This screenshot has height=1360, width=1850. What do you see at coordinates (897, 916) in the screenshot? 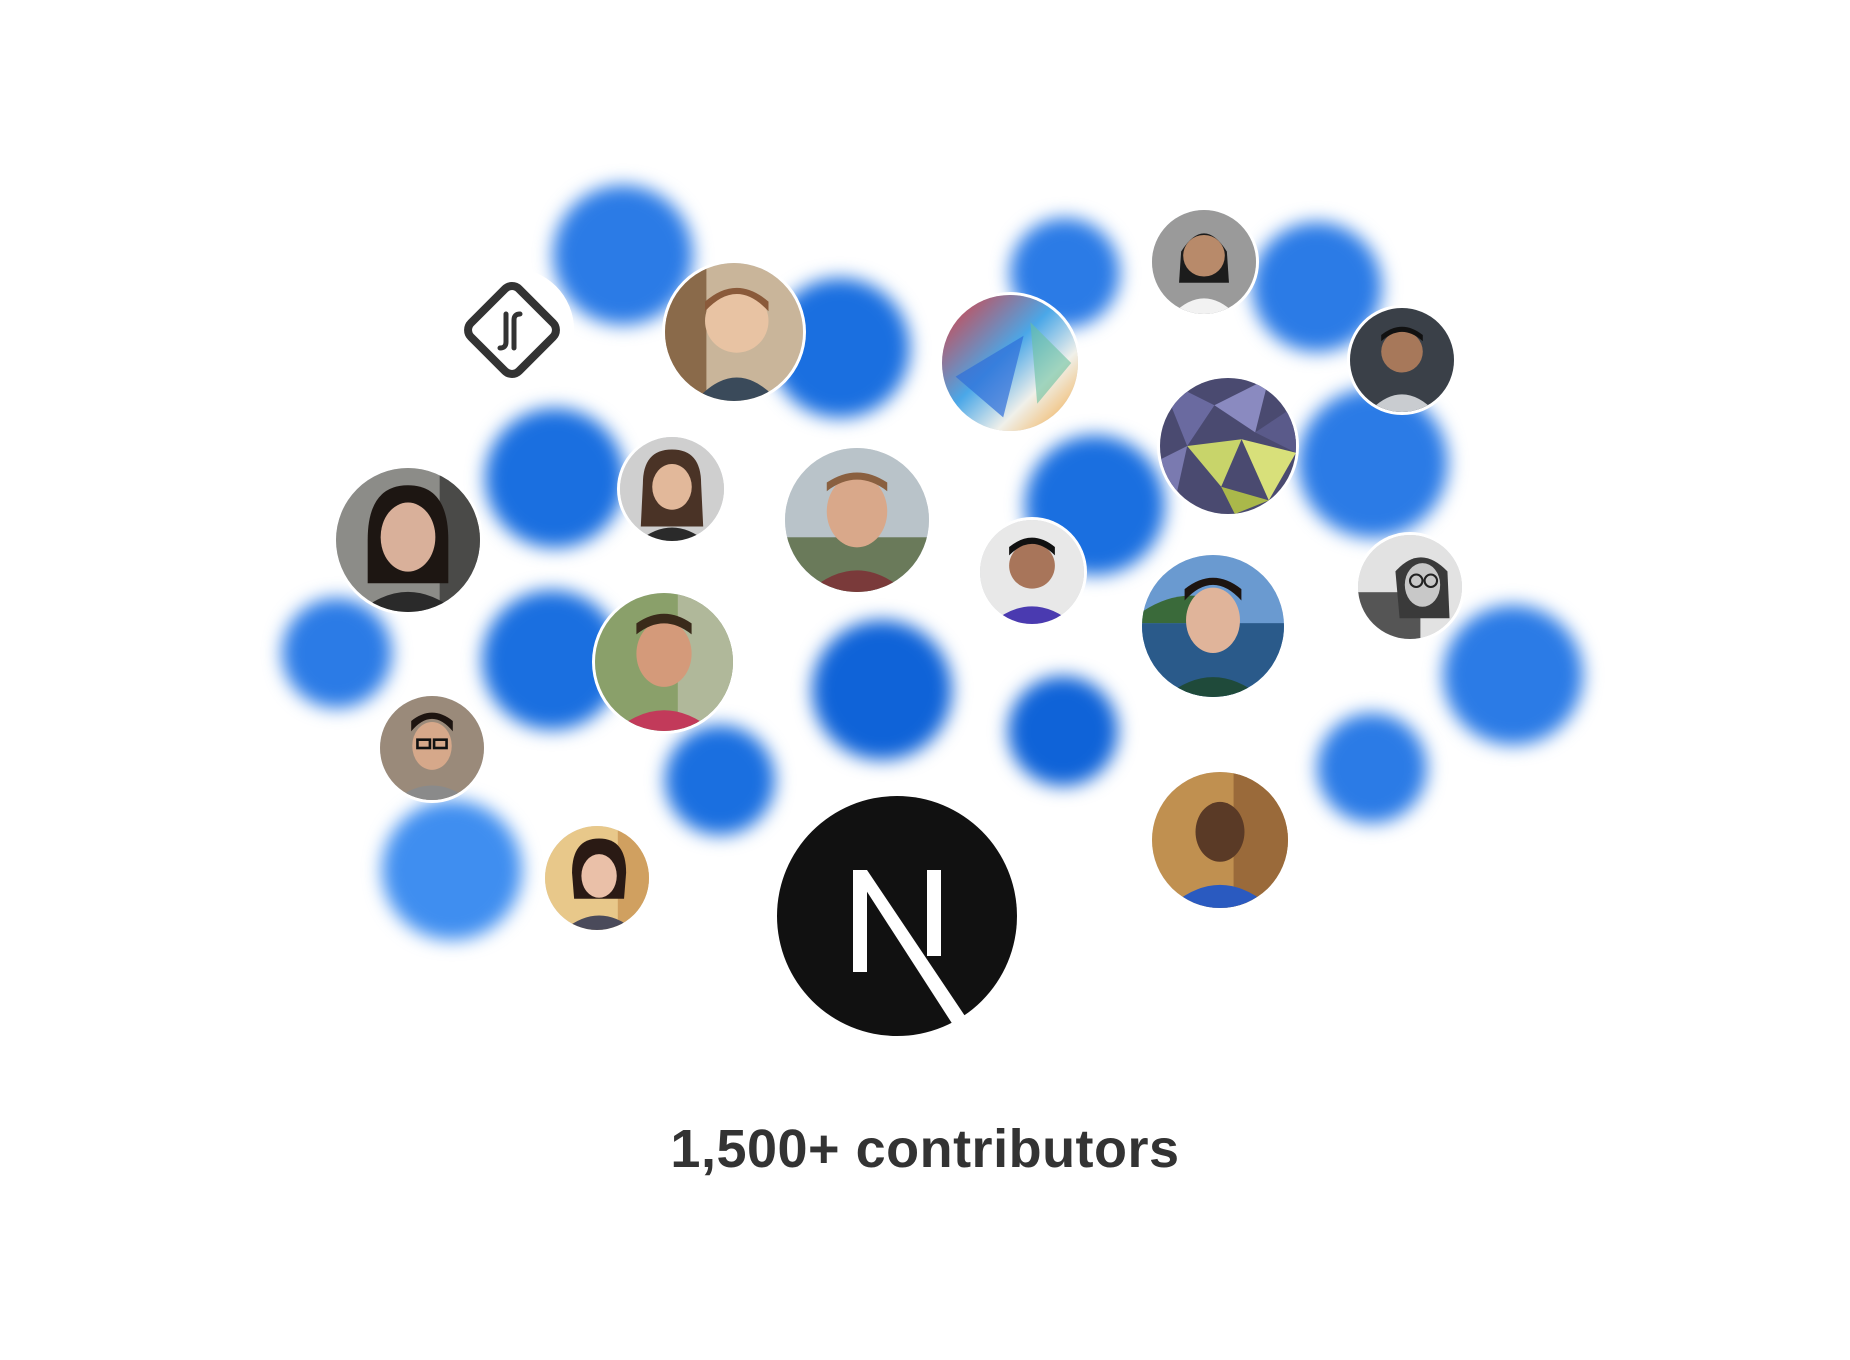
I see `nextjs-logo-icon` at bounding box center [897, 916].